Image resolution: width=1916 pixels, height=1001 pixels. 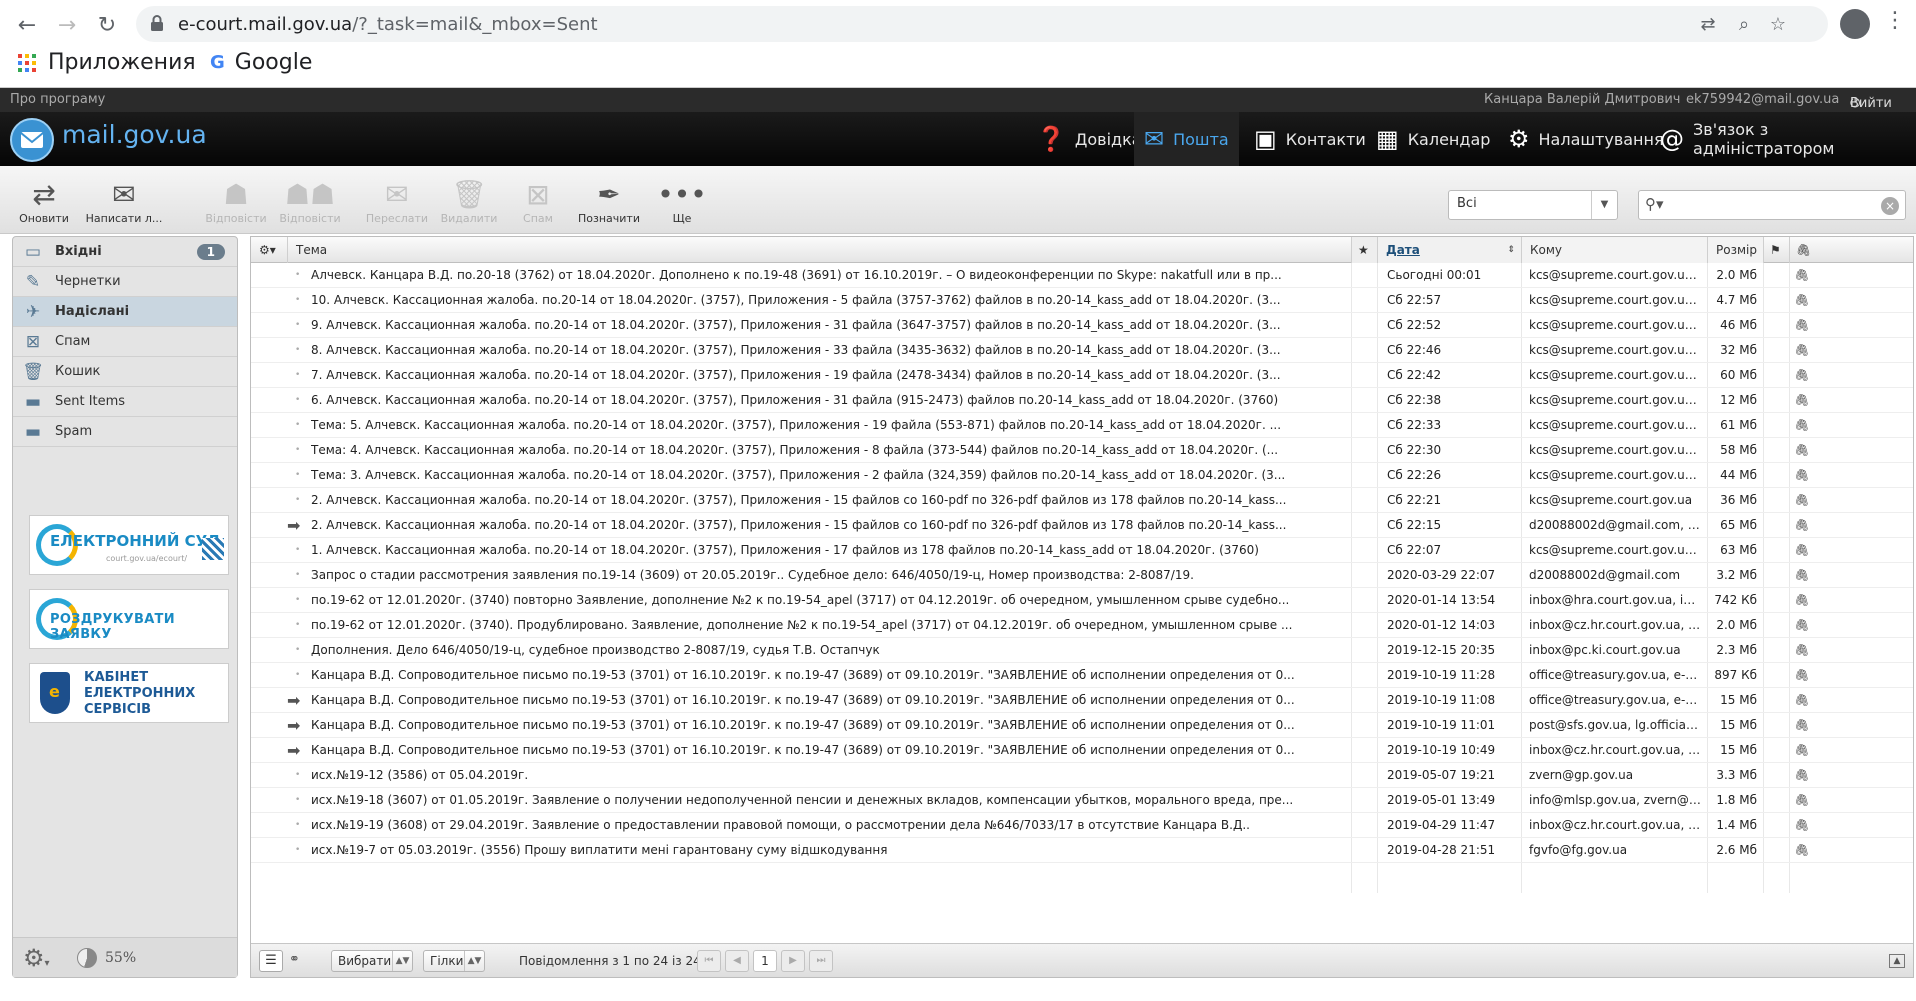 I want to click on column-date: Дата ⇕, so click(x=1449, y=250).